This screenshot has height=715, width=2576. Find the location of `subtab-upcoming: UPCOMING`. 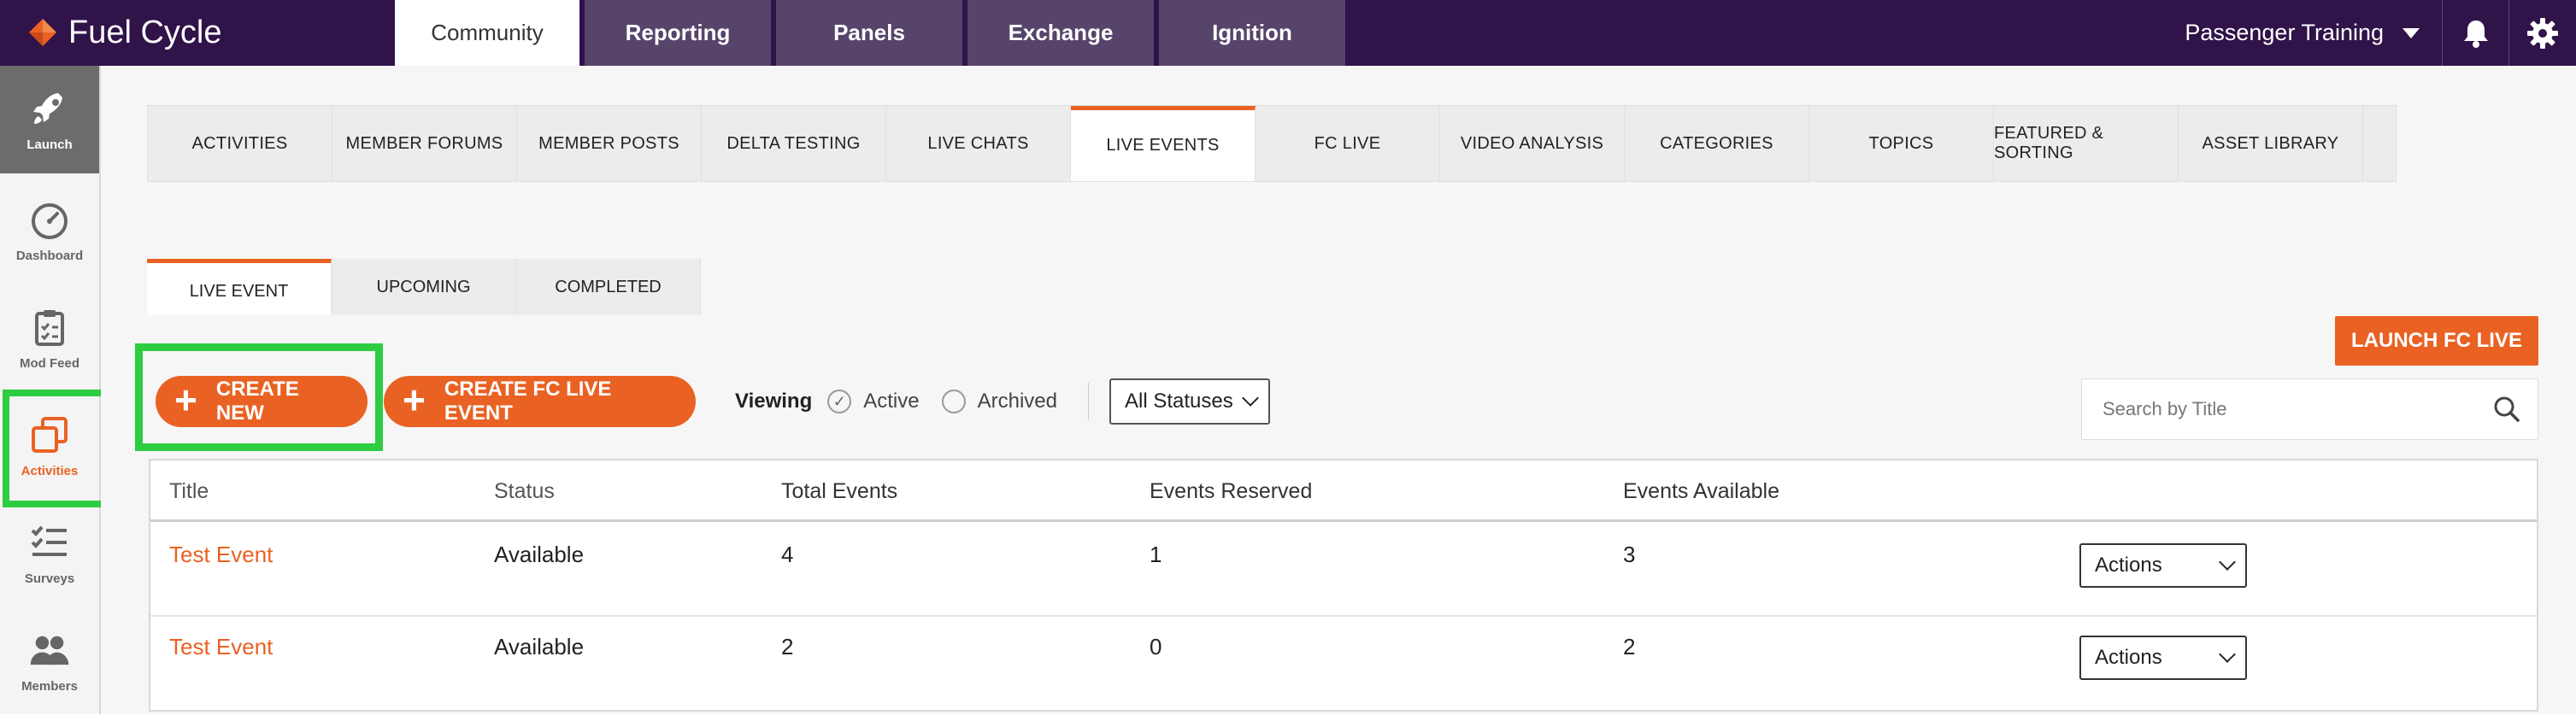

subtab-upcoming: UPCOMING is located at coordinates (424, 287).